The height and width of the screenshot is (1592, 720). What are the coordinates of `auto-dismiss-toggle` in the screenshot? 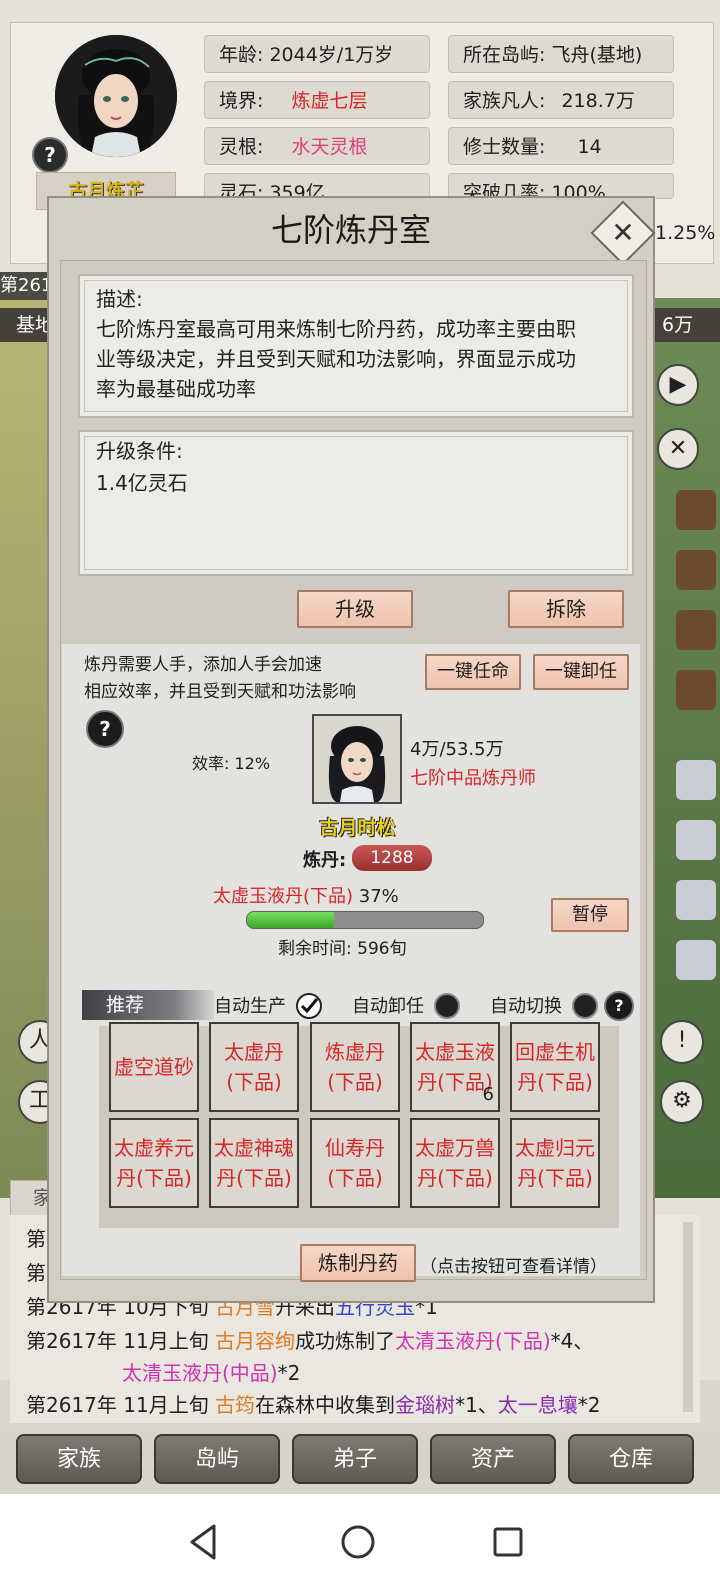 It's located at (447, 1006).